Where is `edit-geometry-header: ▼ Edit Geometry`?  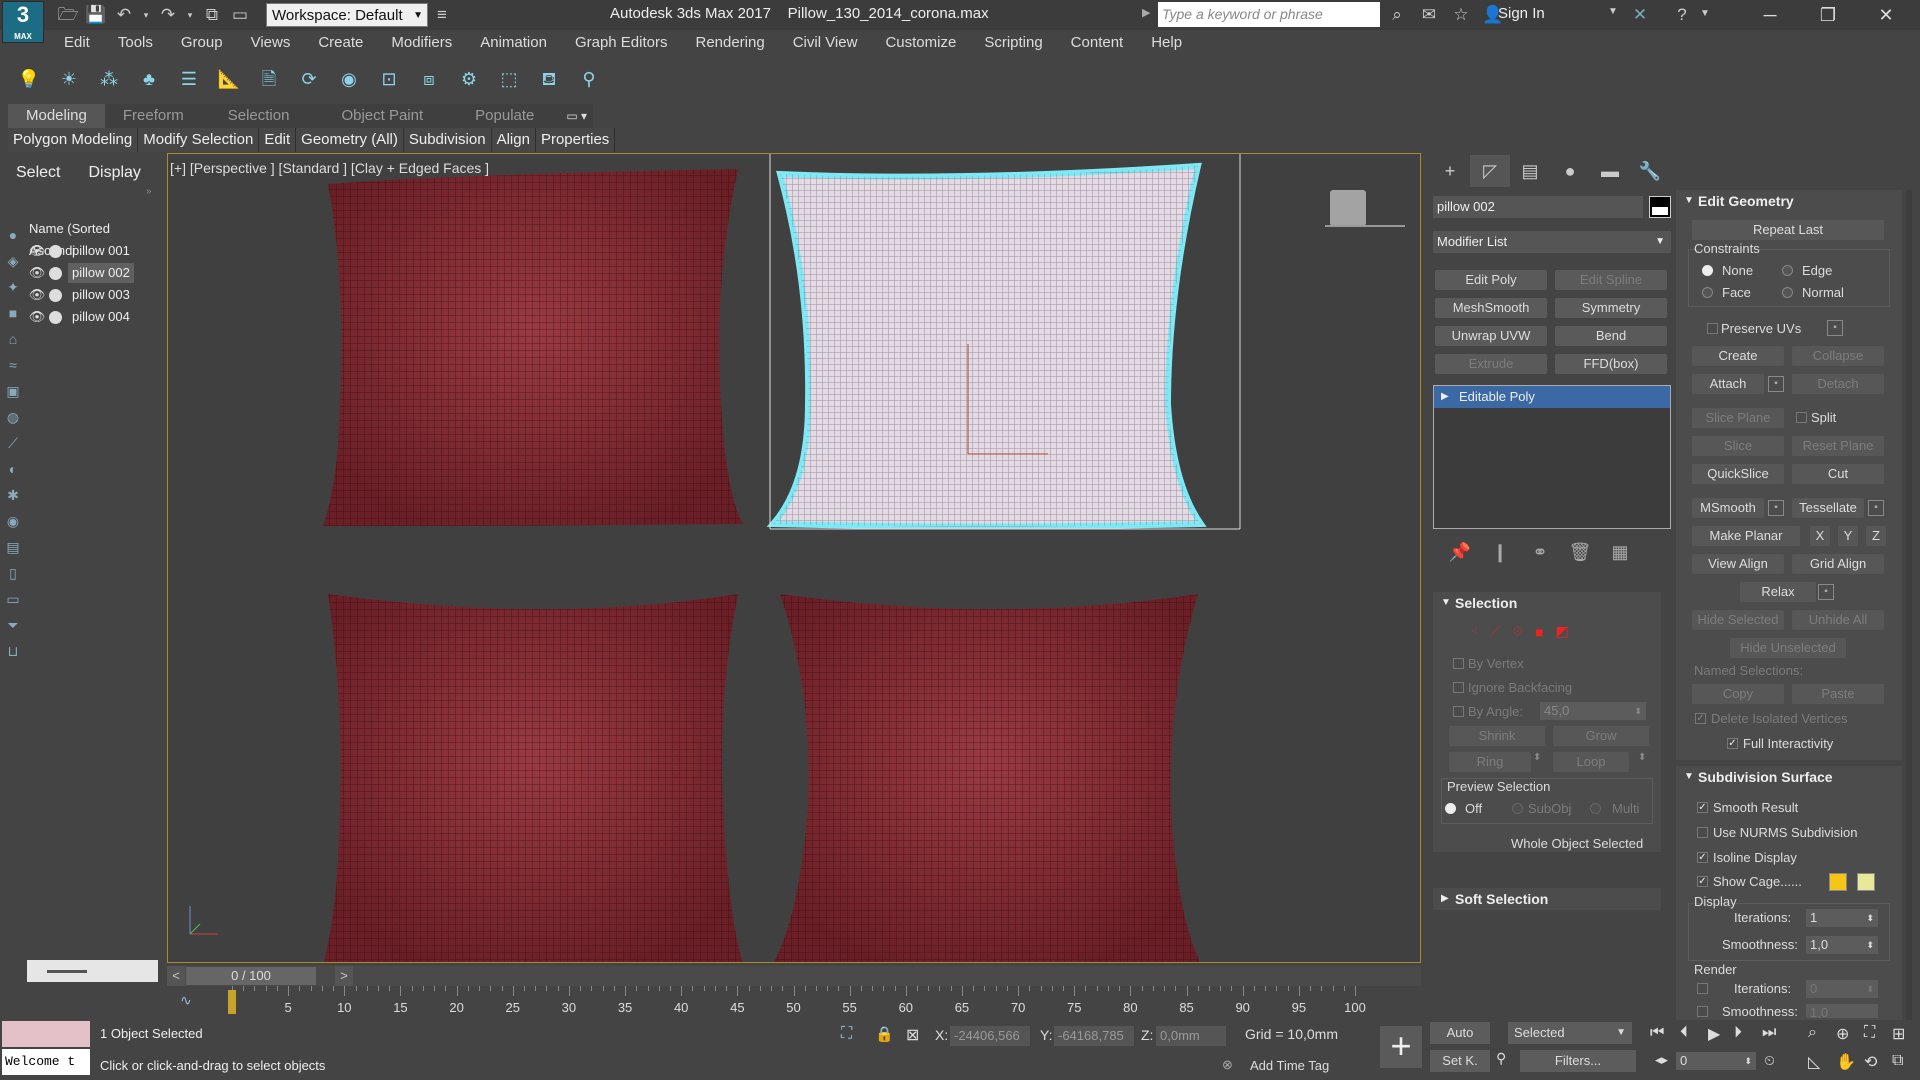 edit-geometry-header: ▼ Edit Geometry is located at coordinates (1789, 201).